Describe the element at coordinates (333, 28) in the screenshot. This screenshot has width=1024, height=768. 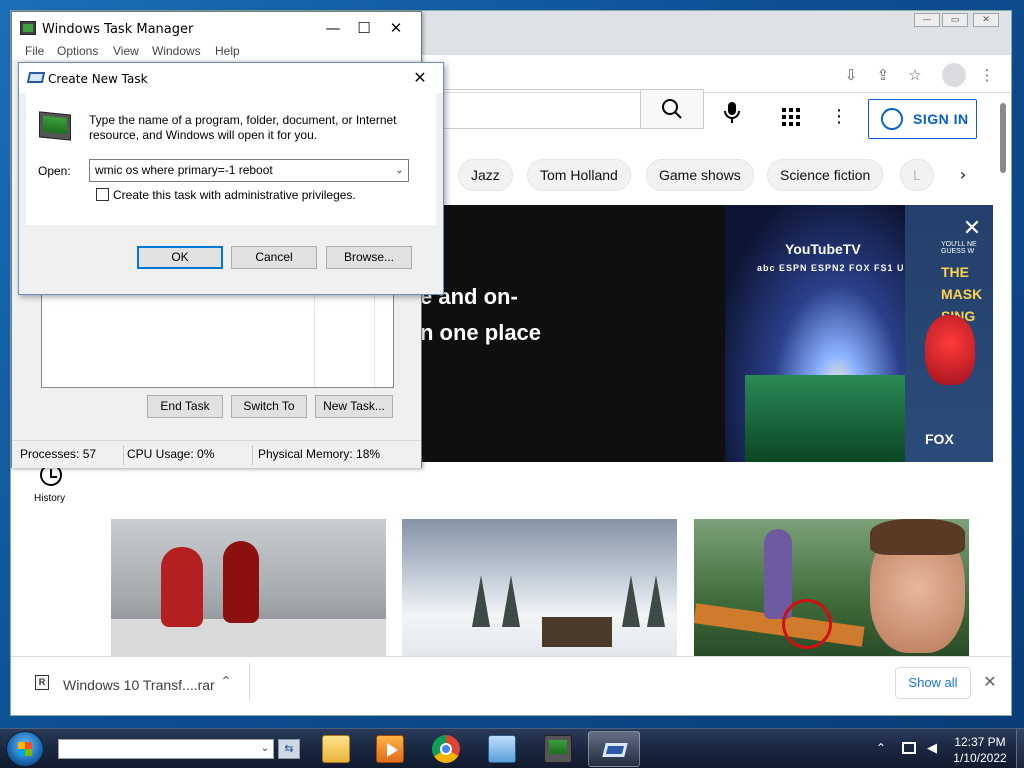
I see `minimize-button: —` at that location.